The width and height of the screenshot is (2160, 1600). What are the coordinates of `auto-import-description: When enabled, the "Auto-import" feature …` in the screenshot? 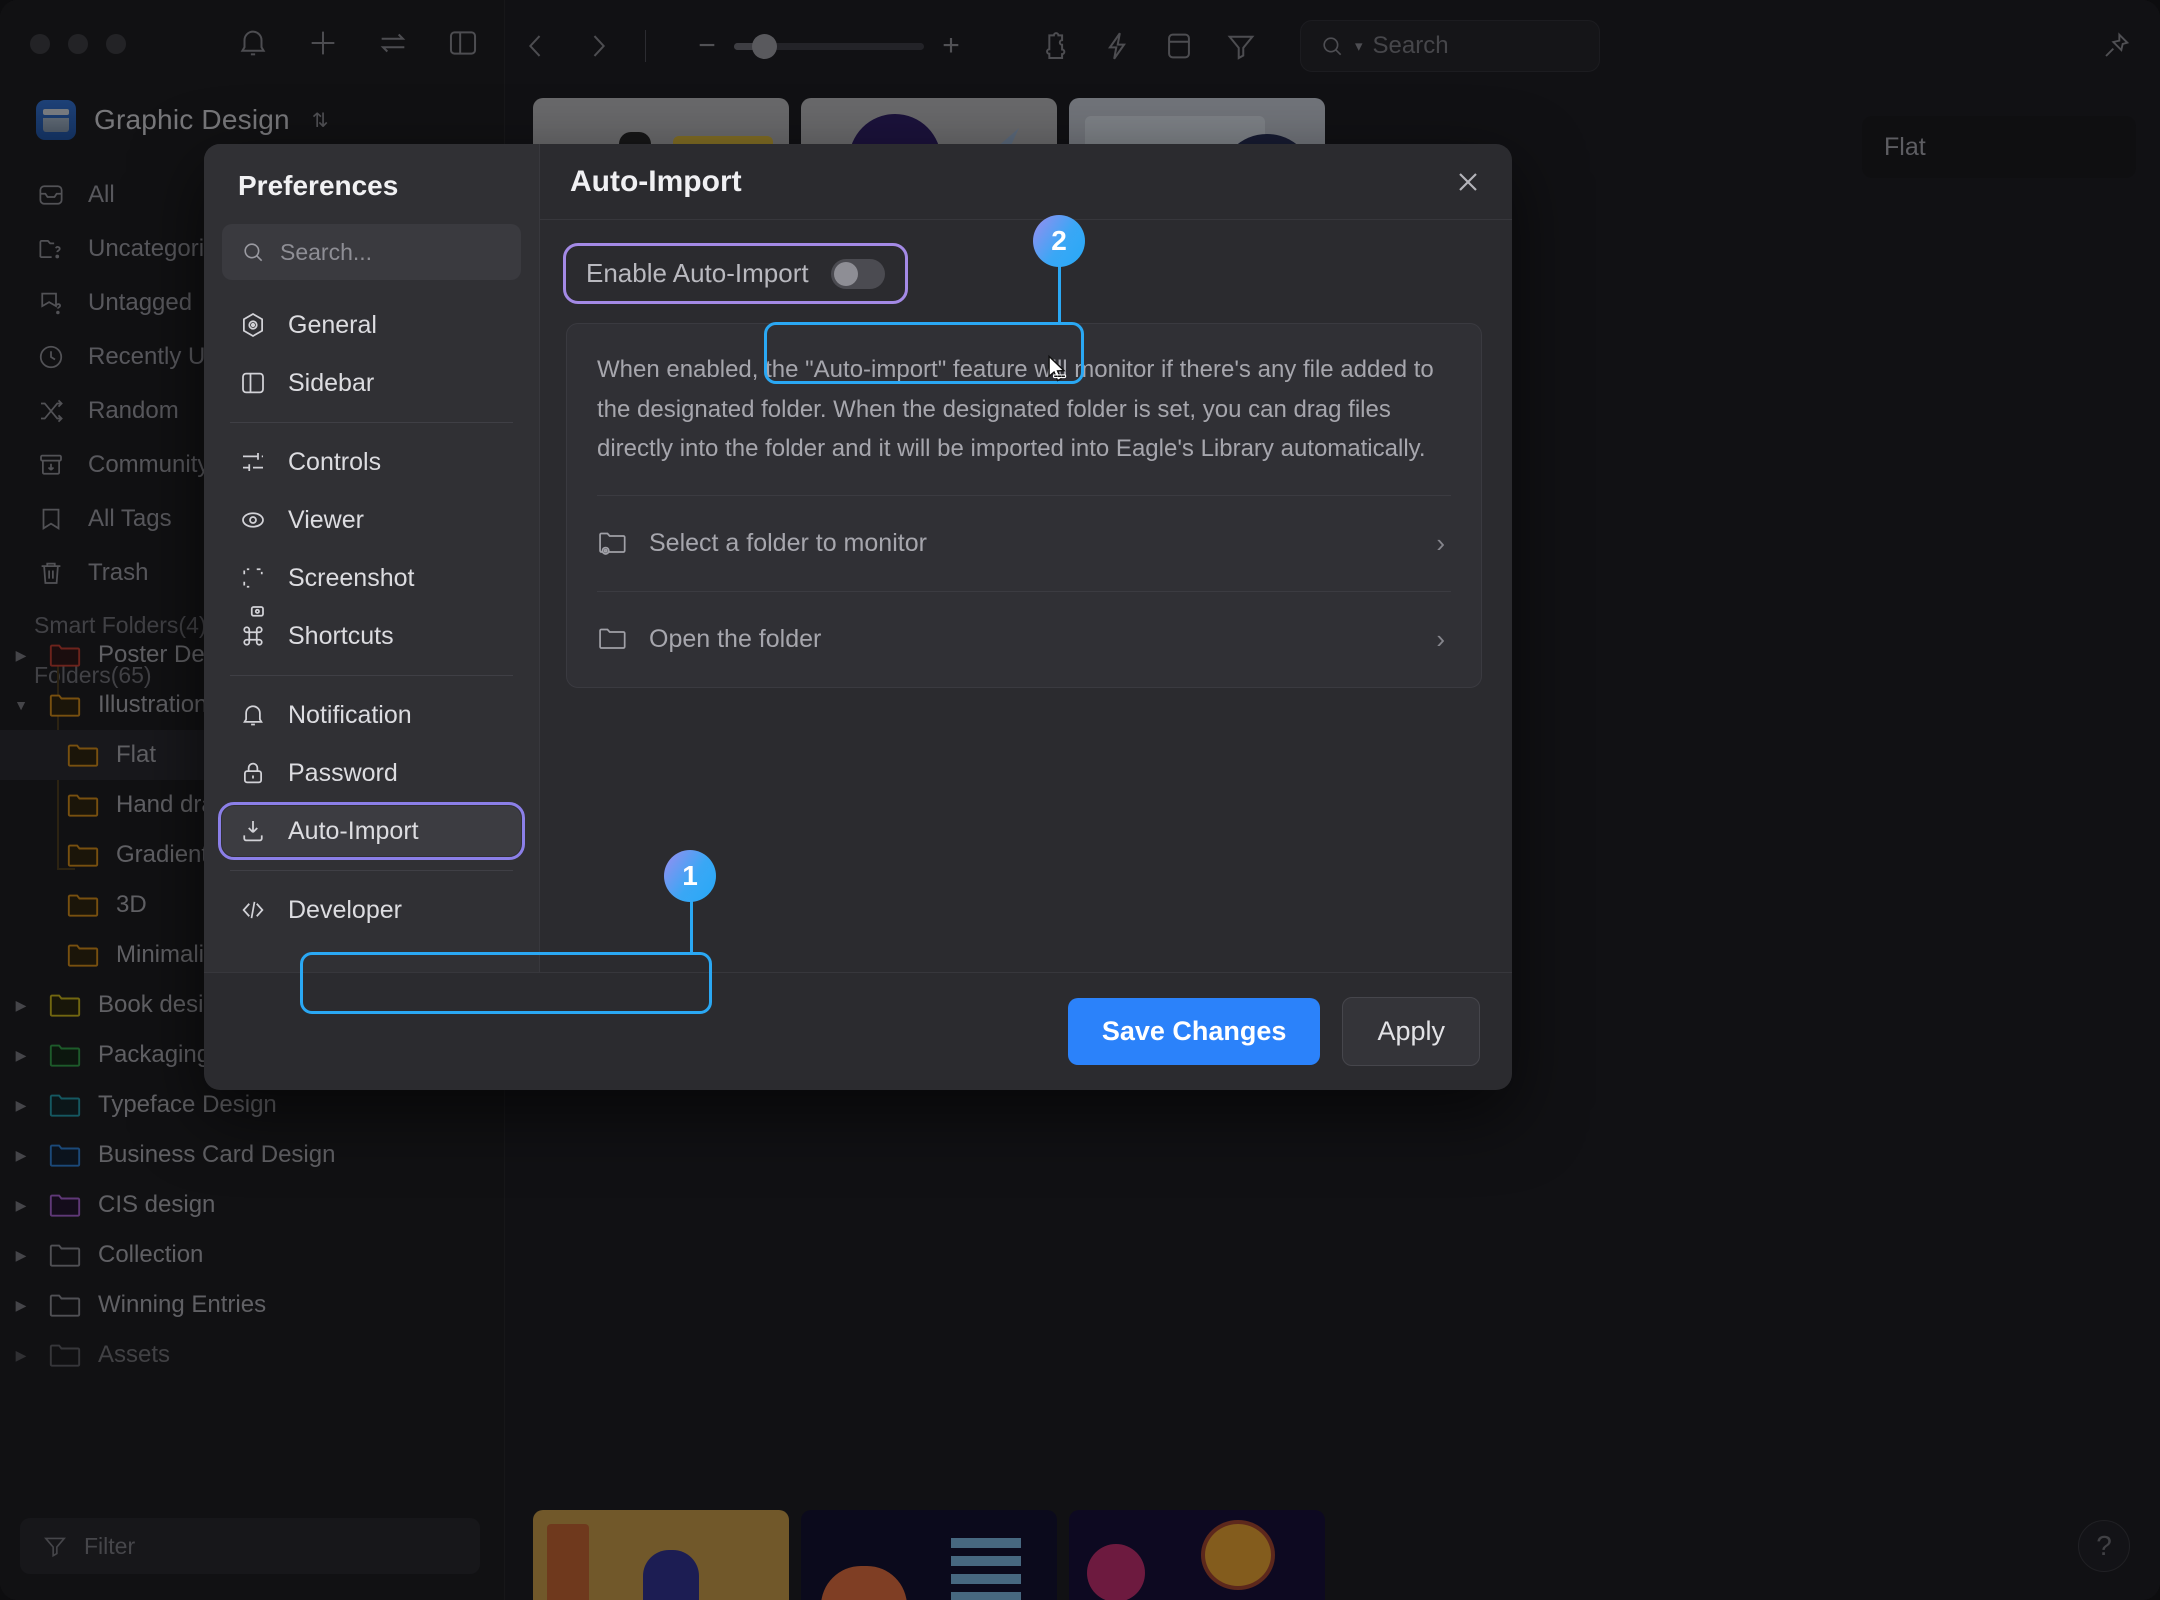 It's located at (1015, 409).